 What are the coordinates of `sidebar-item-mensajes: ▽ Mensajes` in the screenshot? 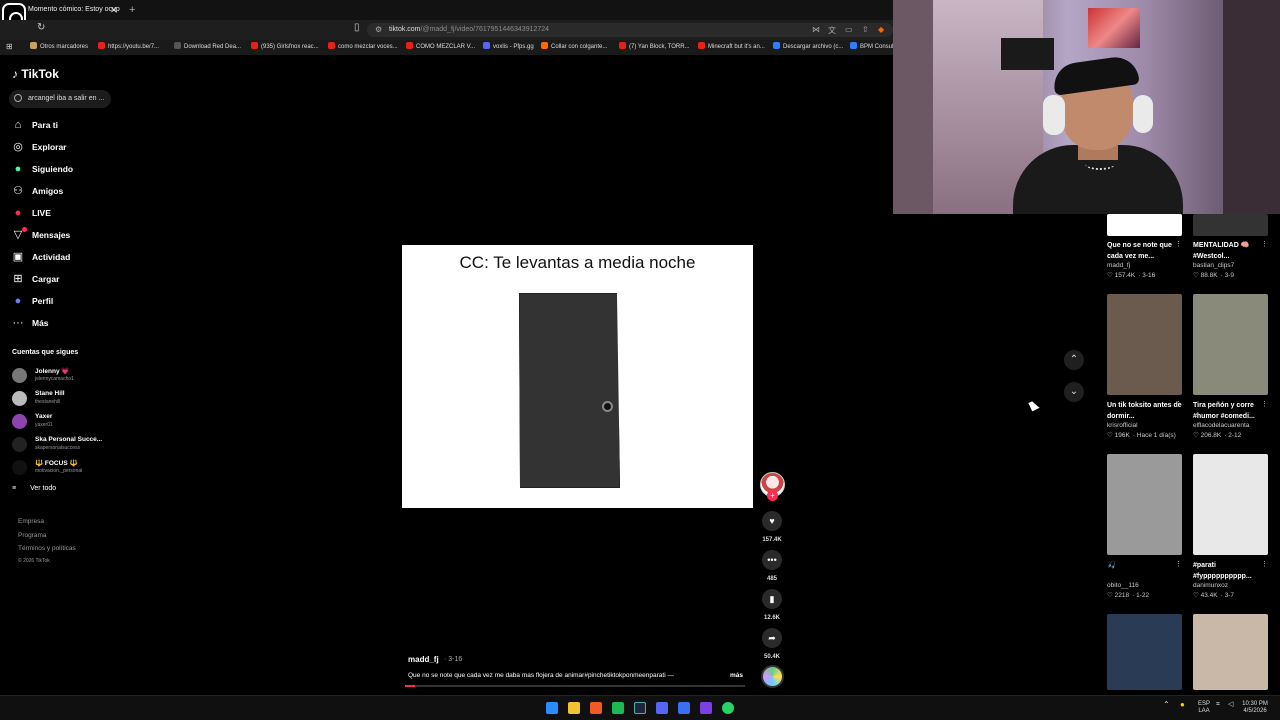 It's located at (60, 236).